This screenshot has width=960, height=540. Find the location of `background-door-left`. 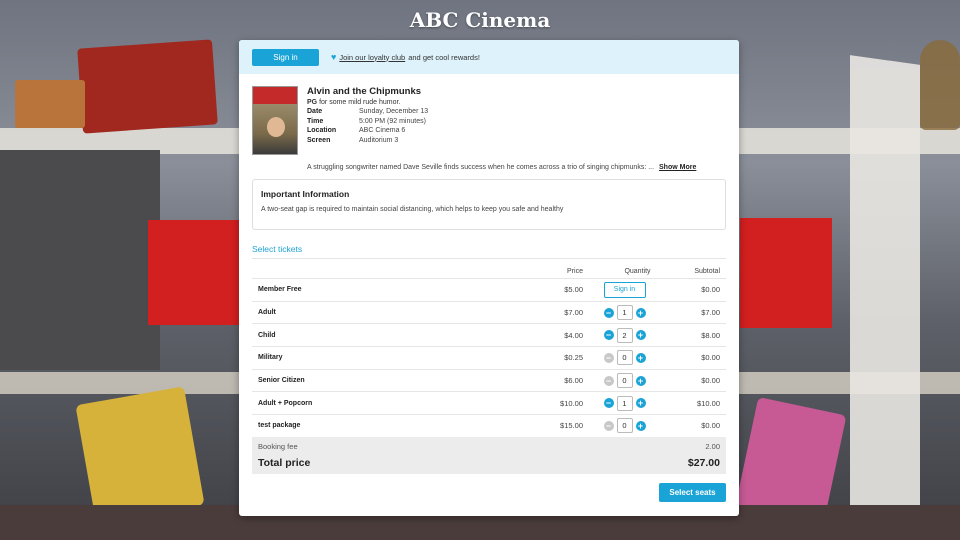

background-door-left is located at coordinates (80, 260).